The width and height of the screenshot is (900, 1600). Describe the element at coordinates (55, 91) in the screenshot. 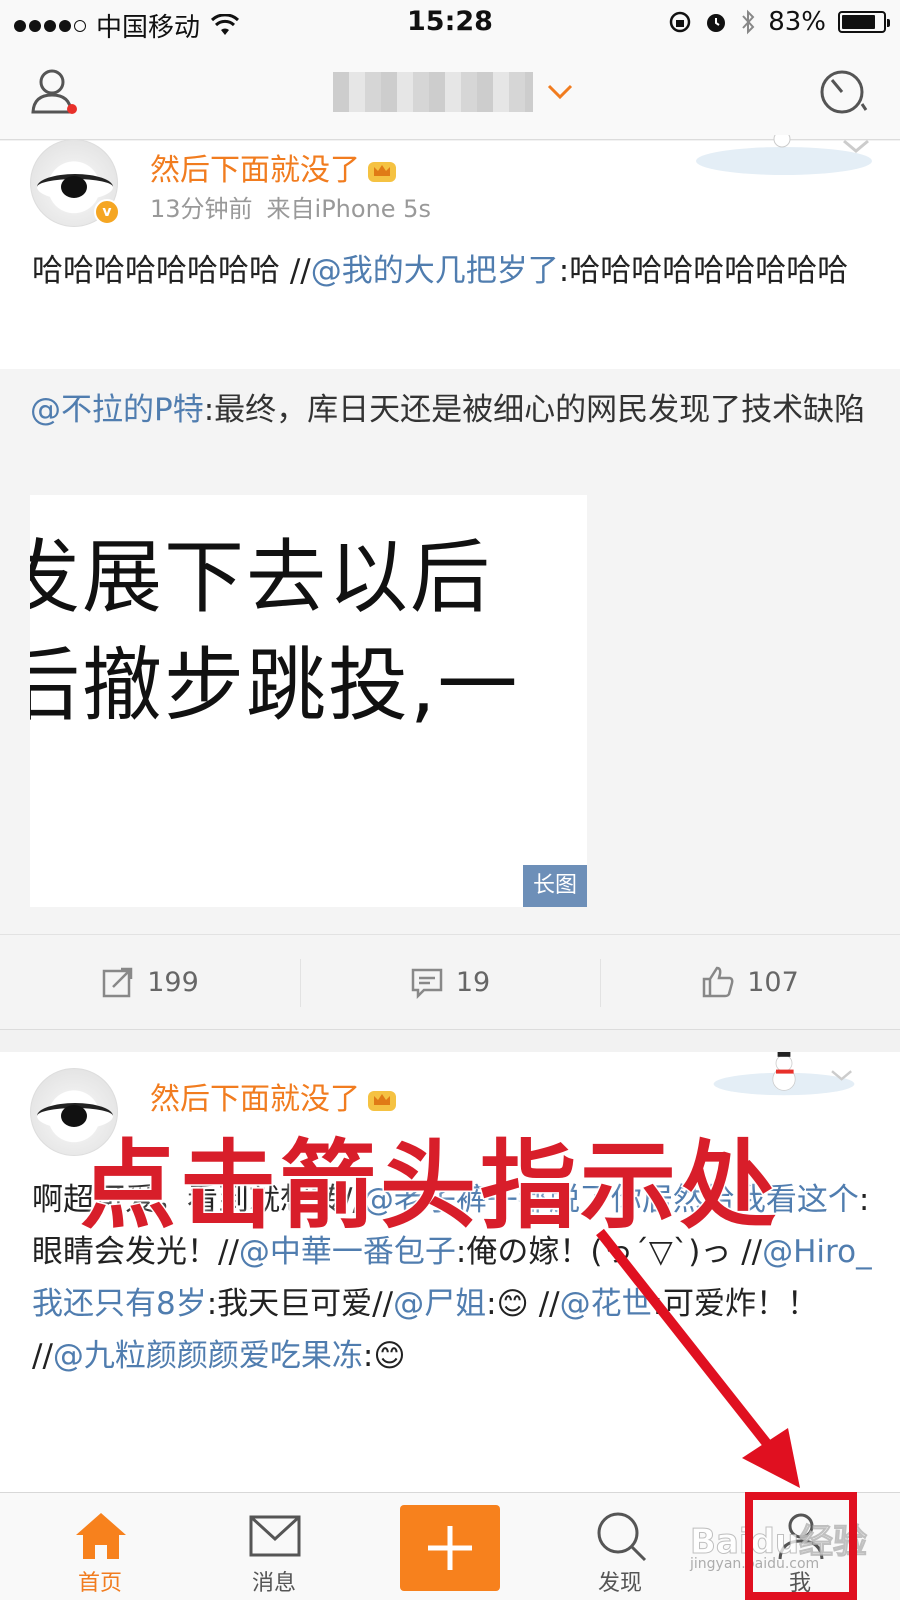

I see `user-icon` at that location.